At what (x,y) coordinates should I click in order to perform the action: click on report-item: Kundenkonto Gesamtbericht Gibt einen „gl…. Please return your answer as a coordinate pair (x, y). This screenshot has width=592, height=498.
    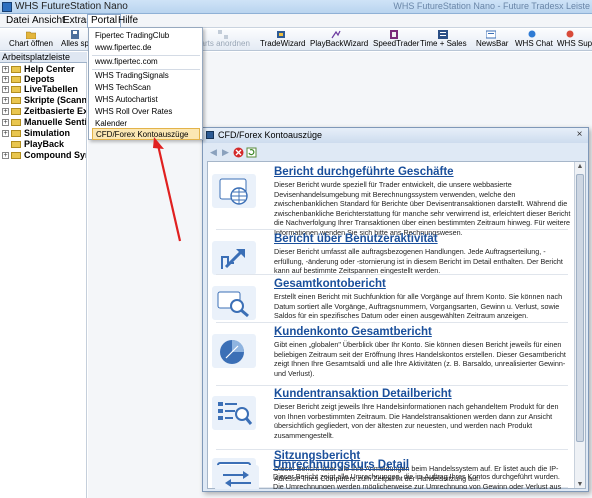
    Looking at the image, I should click on (392, 355).